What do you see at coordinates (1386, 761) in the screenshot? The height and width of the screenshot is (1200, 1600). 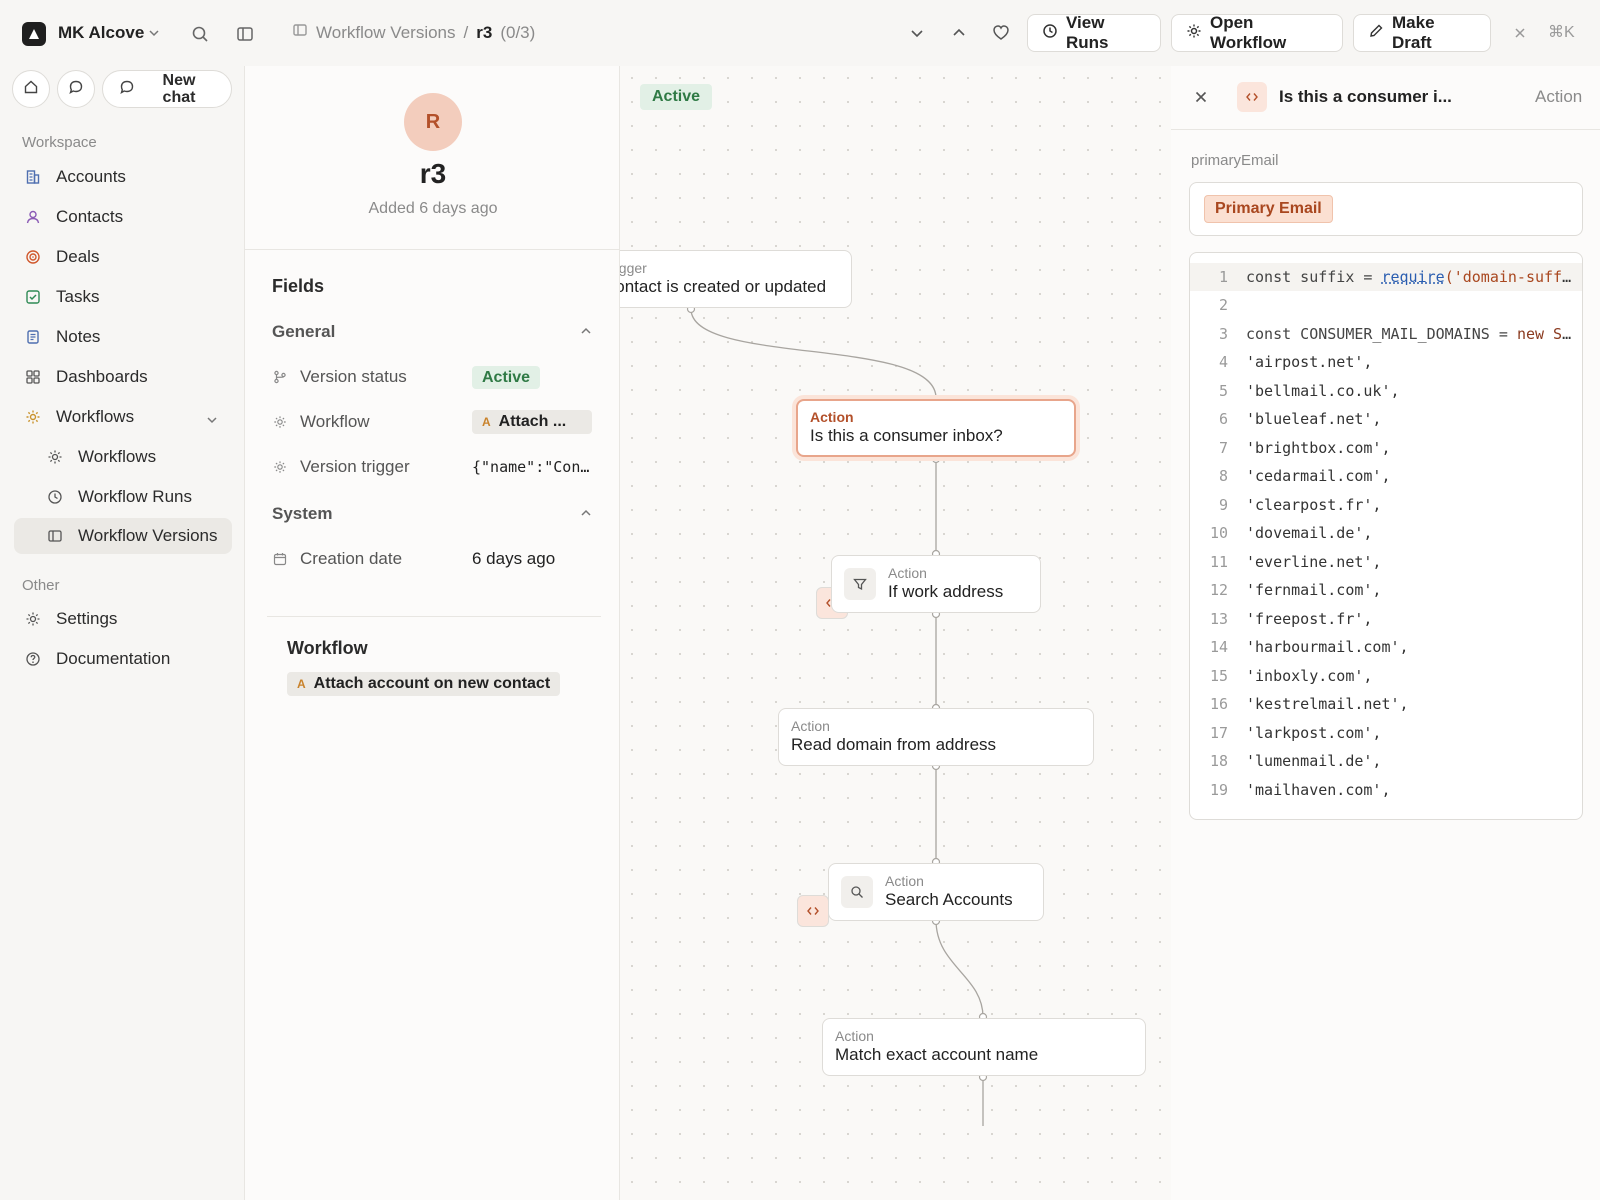 I see `code-line: 18 'lumenmail.de',` at bounding box center [1386, 761].